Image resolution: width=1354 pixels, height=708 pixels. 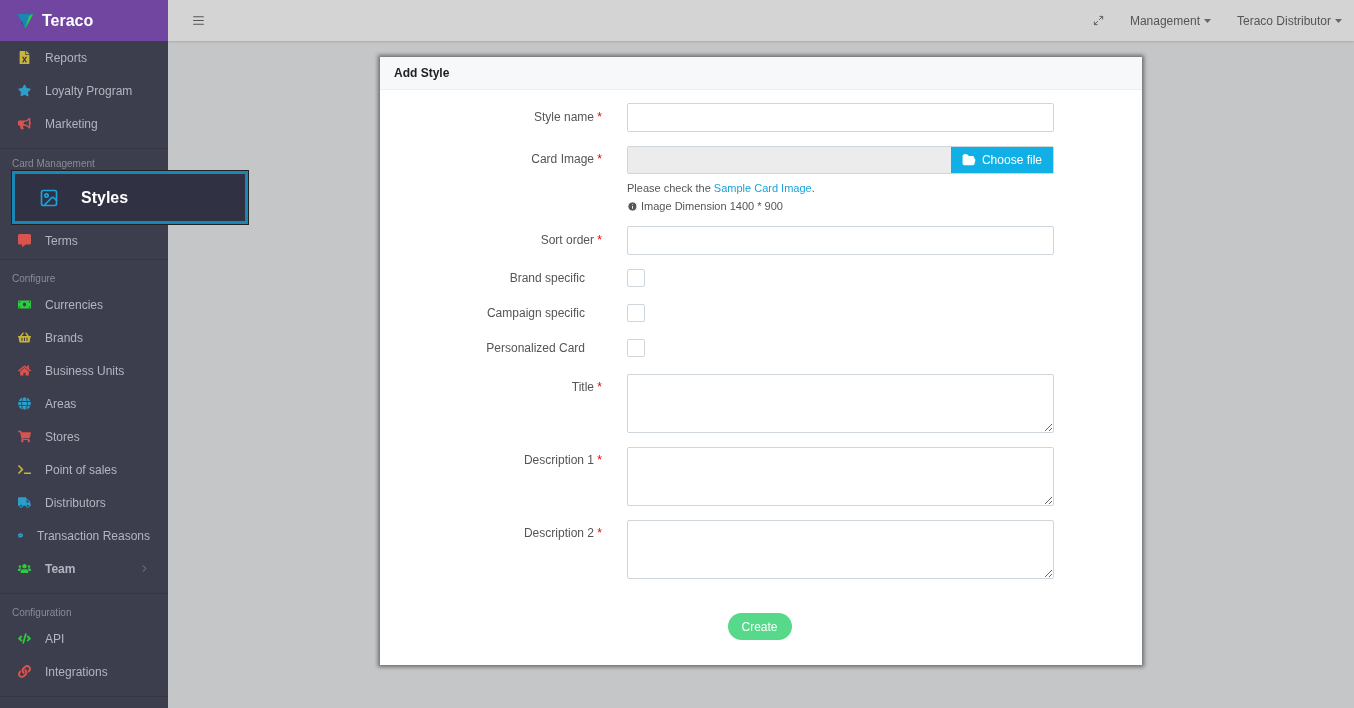 What do you see at coordinates (84, 370) in the screenshot?
I see `sidebar-item: Business Units` at bounding box center [84, 370].